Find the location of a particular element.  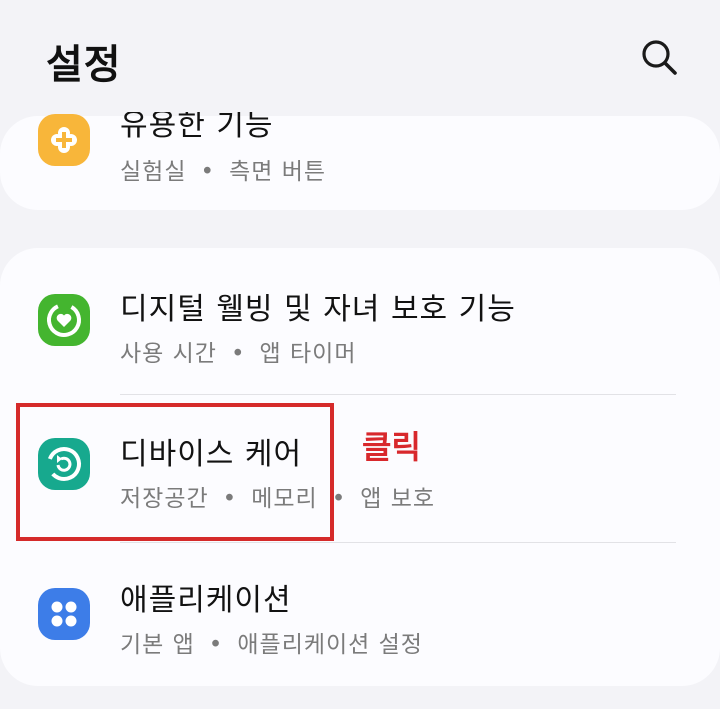

settings-item-label: 애플리케이션 is located at coordinates (206, 600).